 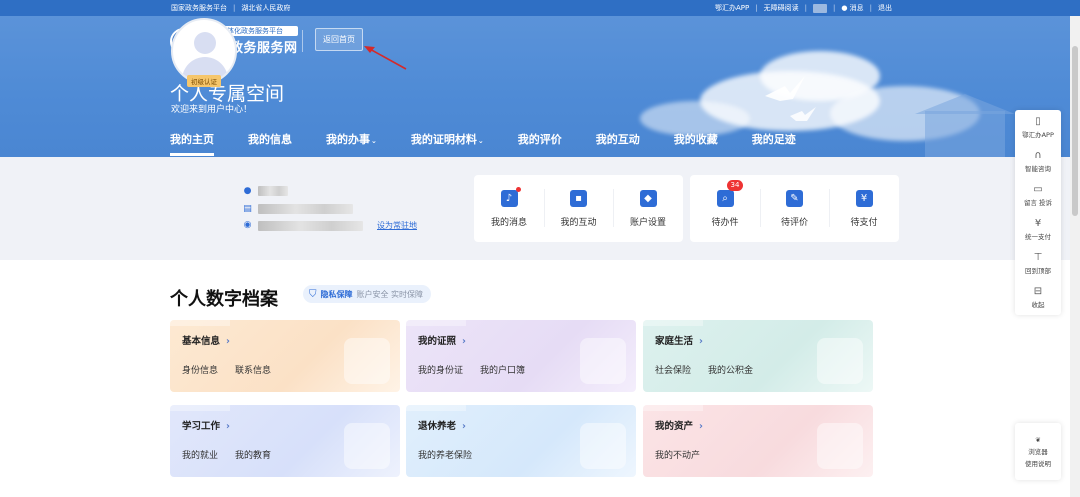 I want to click on set-default-location-link: 设为常驻地, so click(x=397, y=225).